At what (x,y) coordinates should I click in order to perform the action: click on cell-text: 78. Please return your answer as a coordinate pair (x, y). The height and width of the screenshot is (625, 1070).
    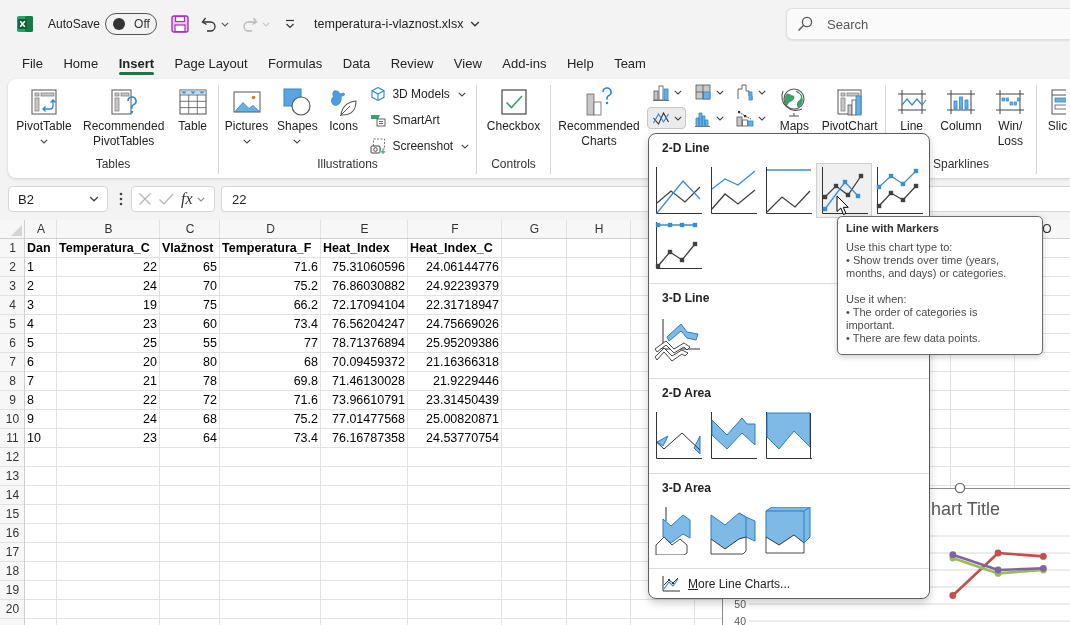
    Looking at the image, I should click on (210, 381).